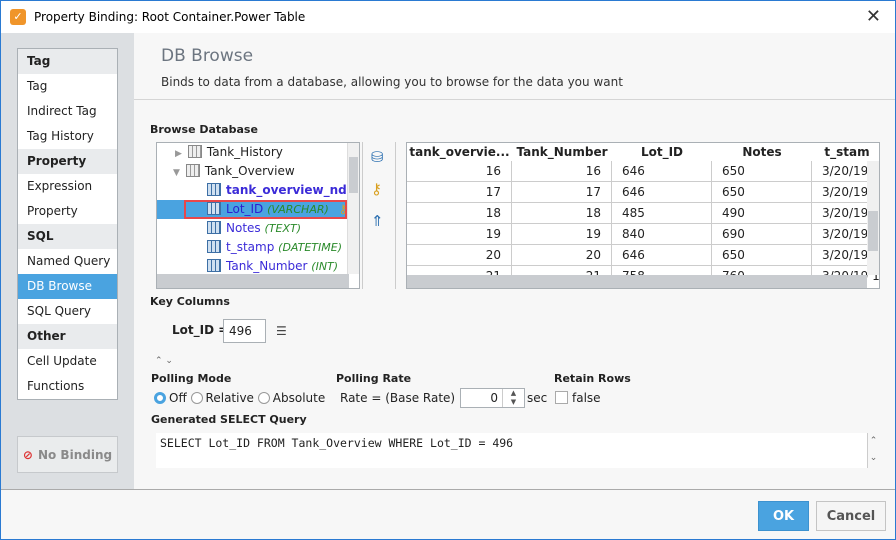 The image size is (896, 540). What do you see at coordinates (353, 208) in the screenshot?
I see `tree-vertical-scrollbar` at bounding box center [353, 208].